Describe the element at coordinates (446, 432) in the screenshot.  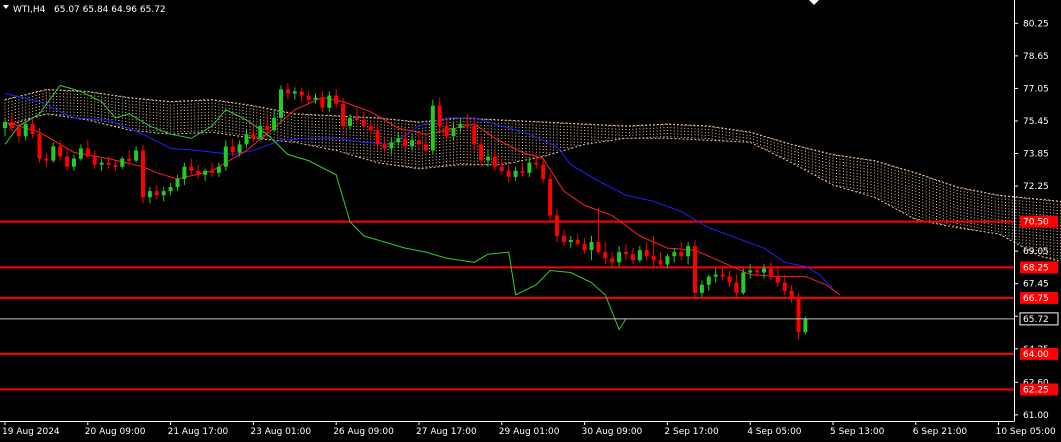
I see `time-tick-label: 27 Aug 17:00` at that location.